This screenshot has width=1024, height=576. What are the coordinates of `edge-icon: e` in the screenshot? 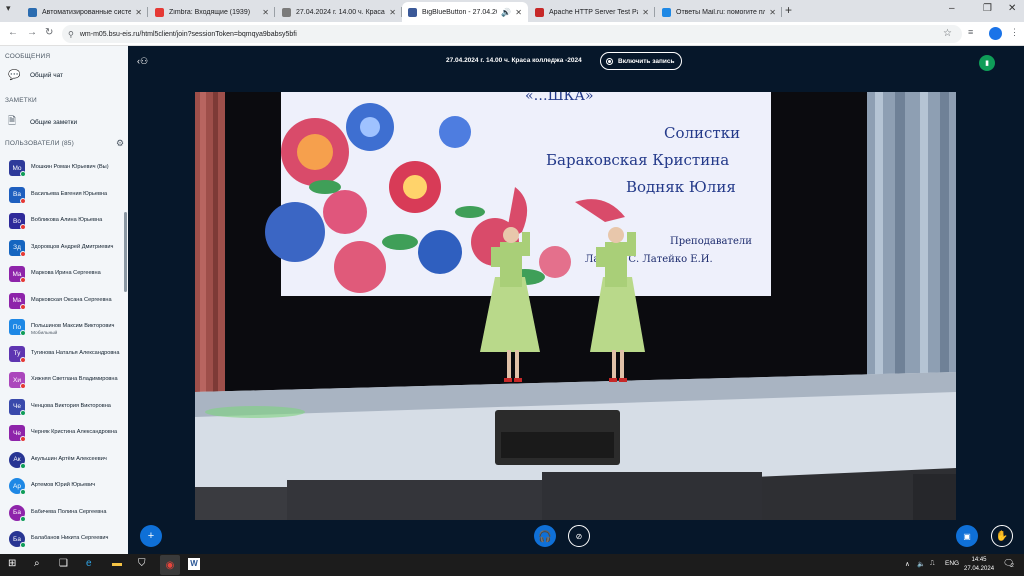 It's located at (89, 563).